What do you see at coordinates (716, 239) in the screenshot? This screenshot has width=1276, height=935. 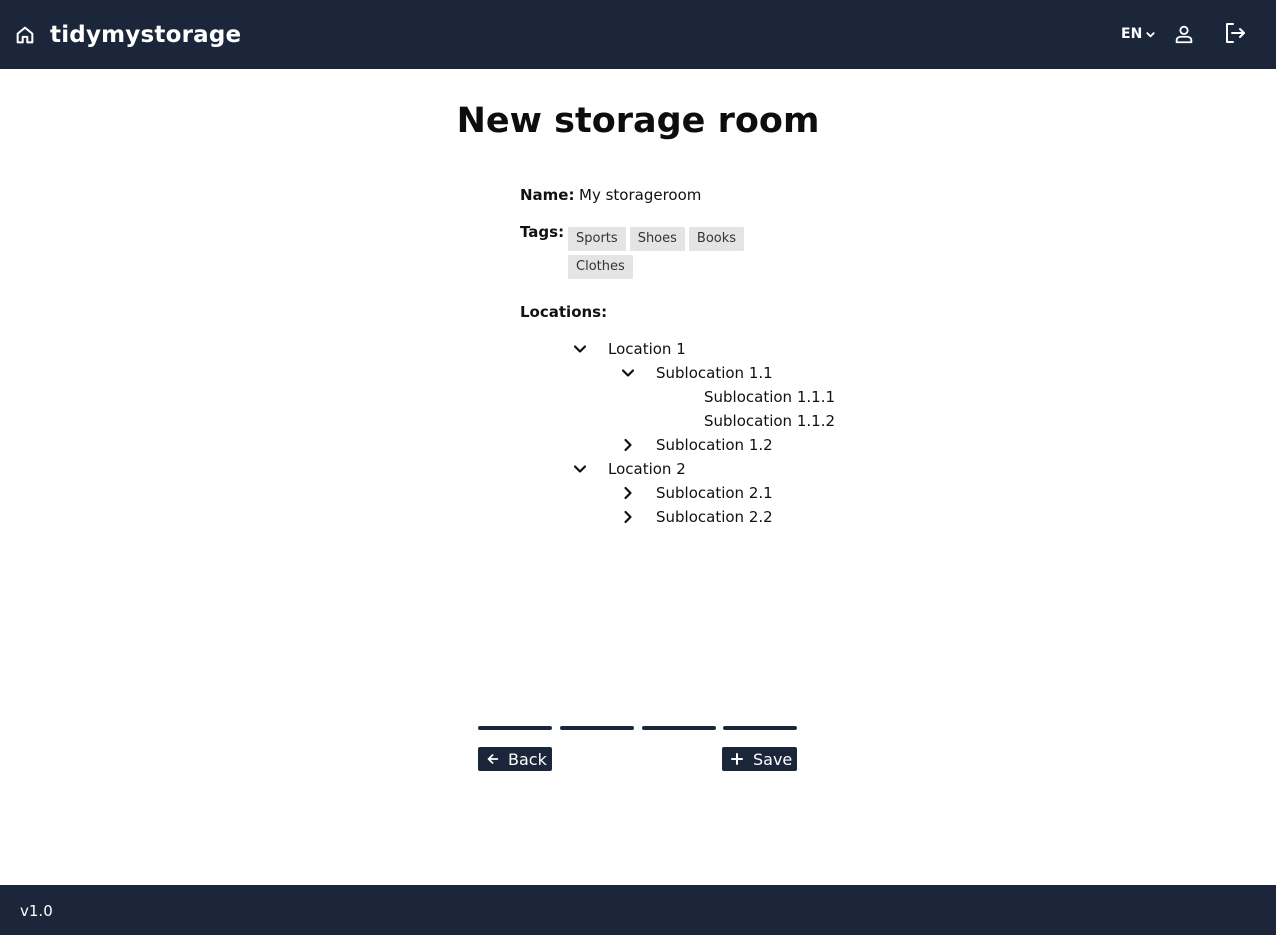 I see `tag-chip: Books` at bounding box center [716, 239].